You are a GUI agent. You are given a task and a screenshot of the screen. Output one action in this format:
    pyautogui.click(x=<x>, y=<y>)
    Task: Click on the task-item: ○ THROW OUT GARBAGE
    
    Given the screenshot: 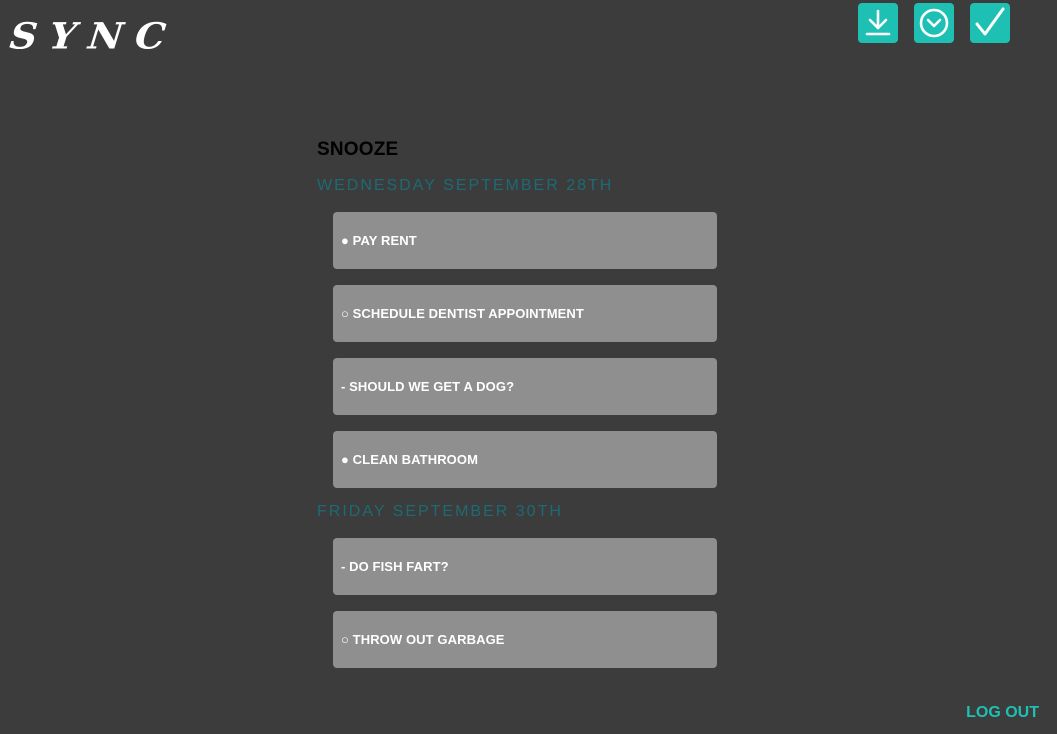 What is the action you would take?
    pyautogui.click(x=525, y=639)
    